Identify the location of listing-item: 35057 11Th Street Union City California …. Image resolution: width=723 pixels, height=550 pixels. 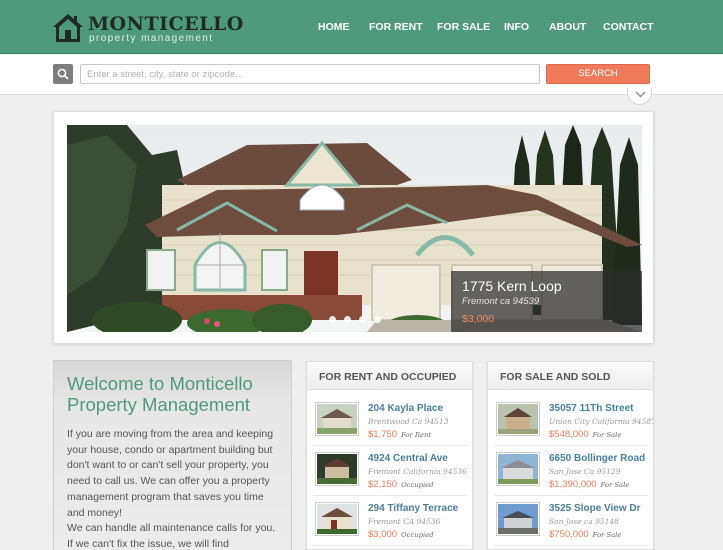
(573, 422).